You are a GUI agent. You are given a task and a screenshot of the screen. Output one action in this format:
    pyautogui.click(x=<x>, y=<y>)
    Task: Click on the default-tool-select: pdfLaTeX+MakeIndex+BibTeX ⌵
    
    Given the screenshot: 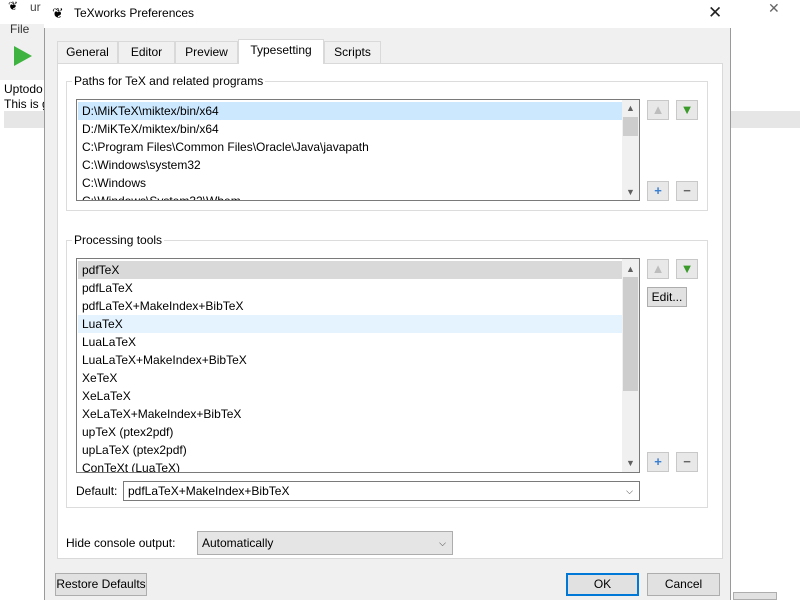 What is the action you would take?
    pyautogui.click(x=381, y=491)
    